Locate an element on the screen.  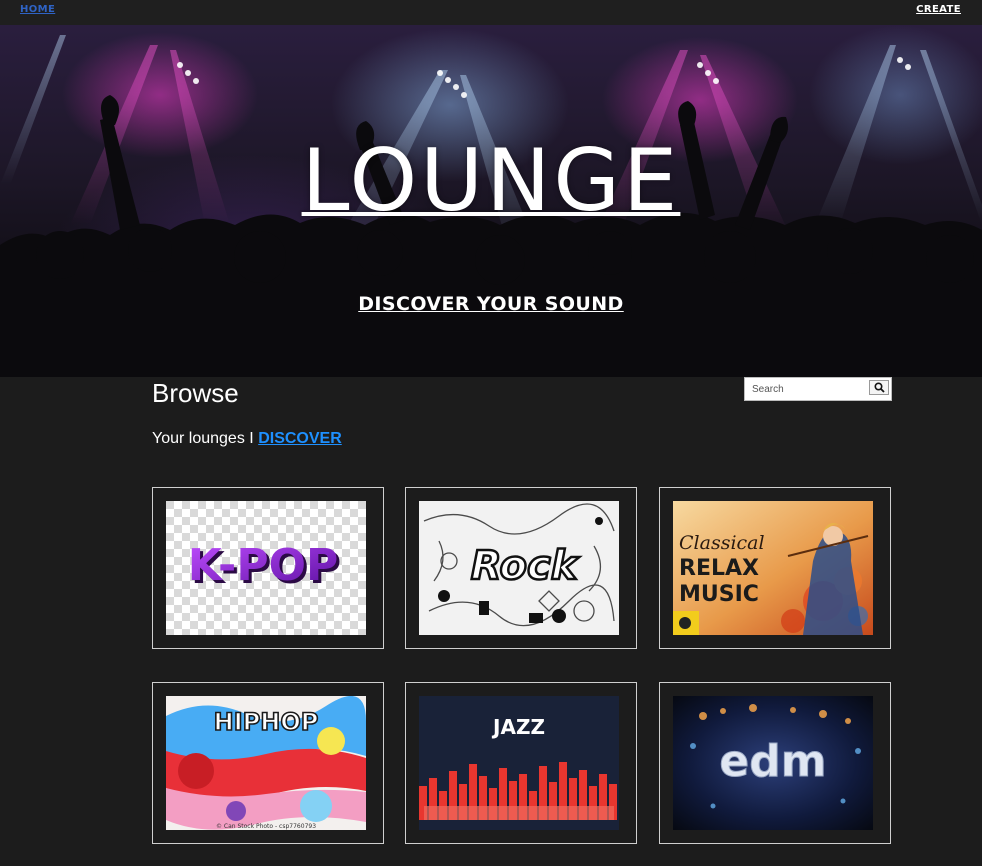
kpop-image-text: K-POP is located at coordinates (263, 565).